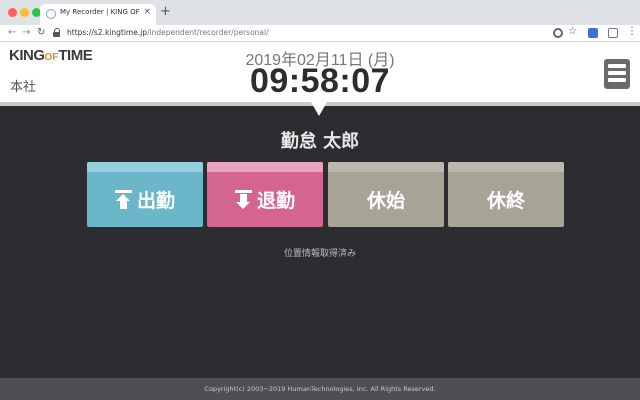 Image resolution: width=640 pixels, height=400 pixels. I want to click on close-window-button, so click(12, 12).